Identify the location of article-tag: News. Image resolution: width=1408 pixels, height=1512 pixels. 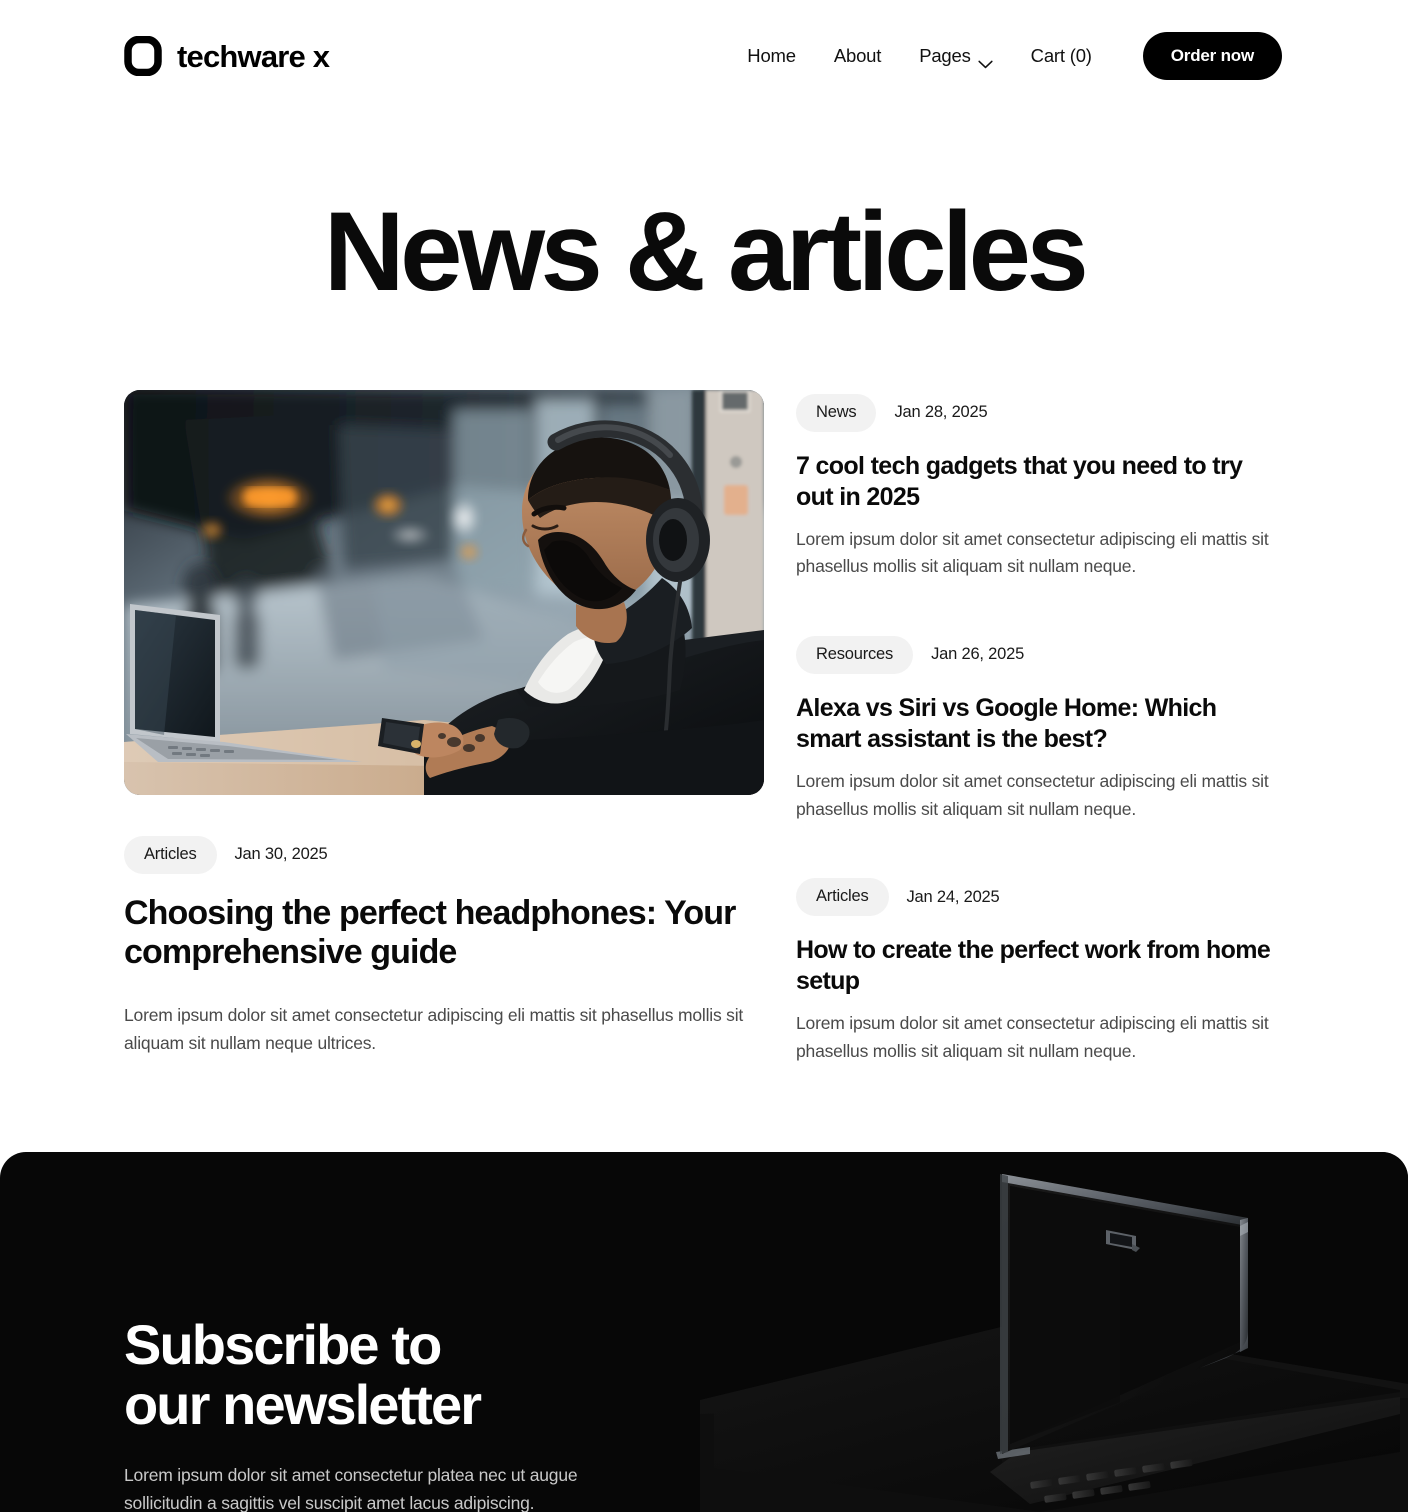
(836, 413).